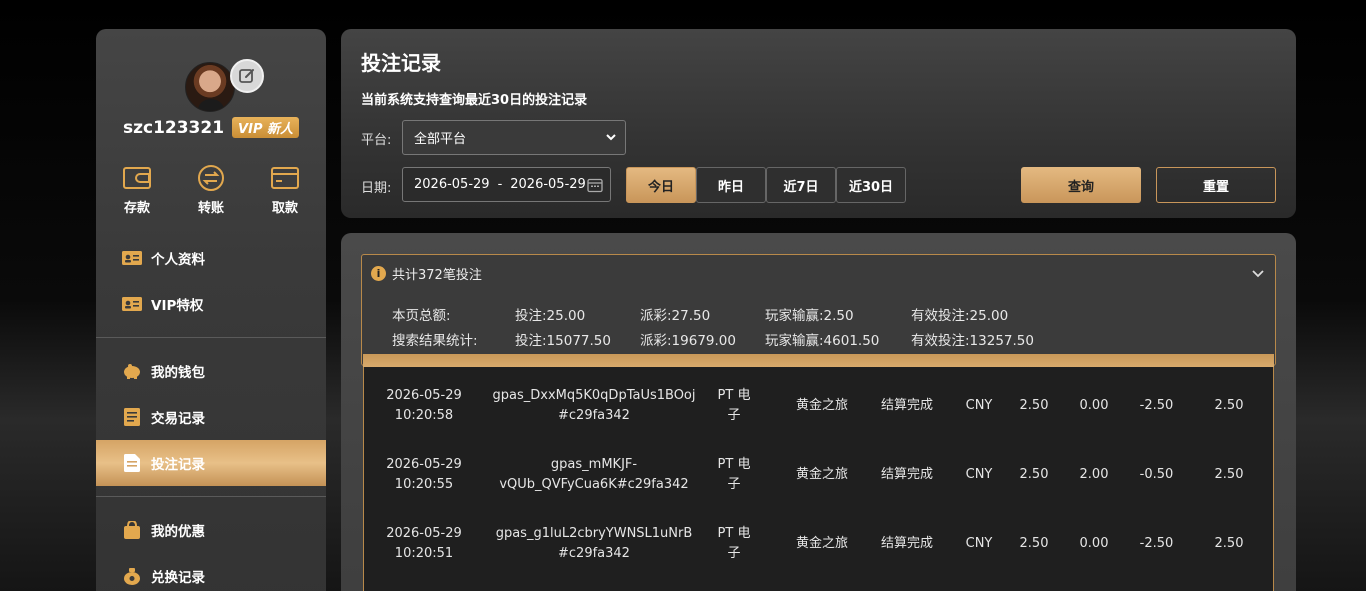  What do you see at coordinates (211, 530) in the screenshot?
I see `sidebar-item-promotions: 我的优惠` at bounding box center [211, 530].